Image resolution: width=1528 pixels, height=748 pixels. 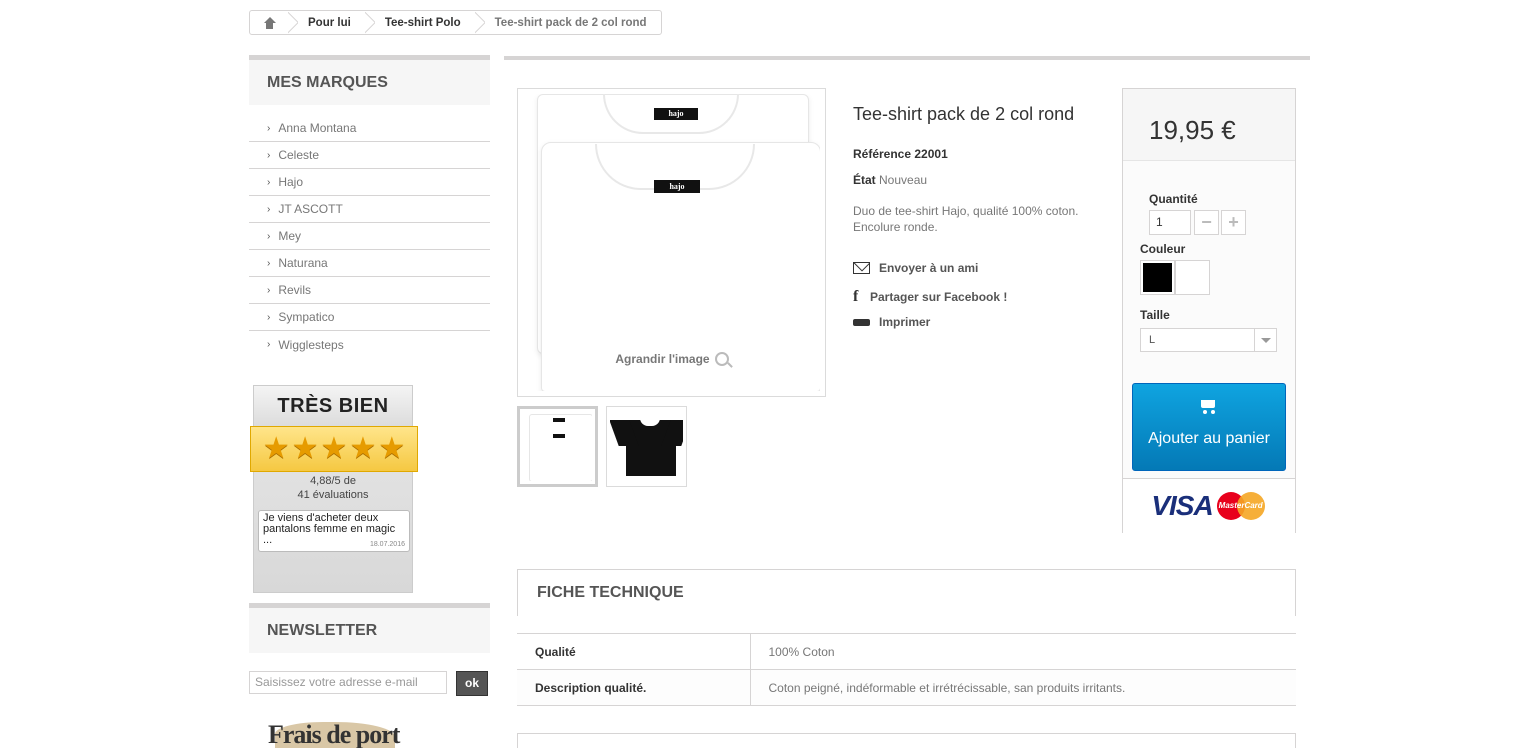 I want to click on brand-link: › Hajo, so click(x=369, y=182).